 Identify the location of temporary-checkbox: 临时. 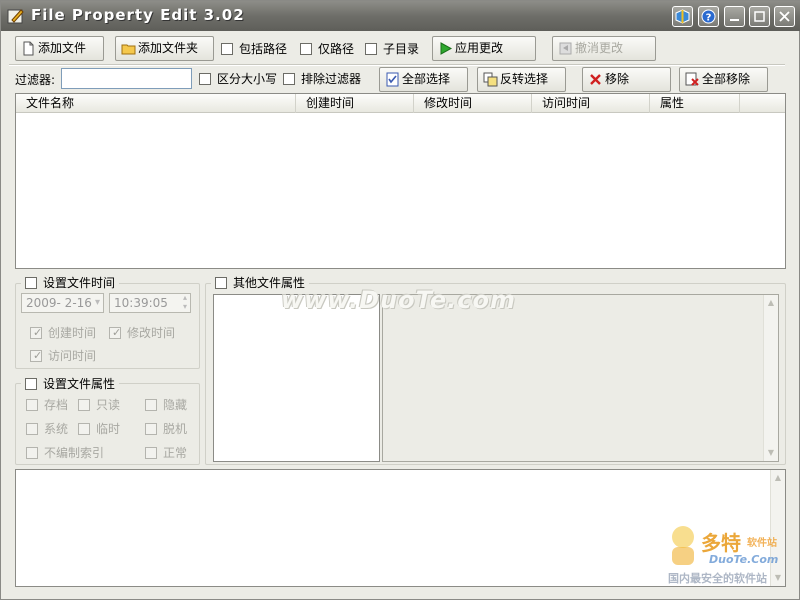
(99, 429).